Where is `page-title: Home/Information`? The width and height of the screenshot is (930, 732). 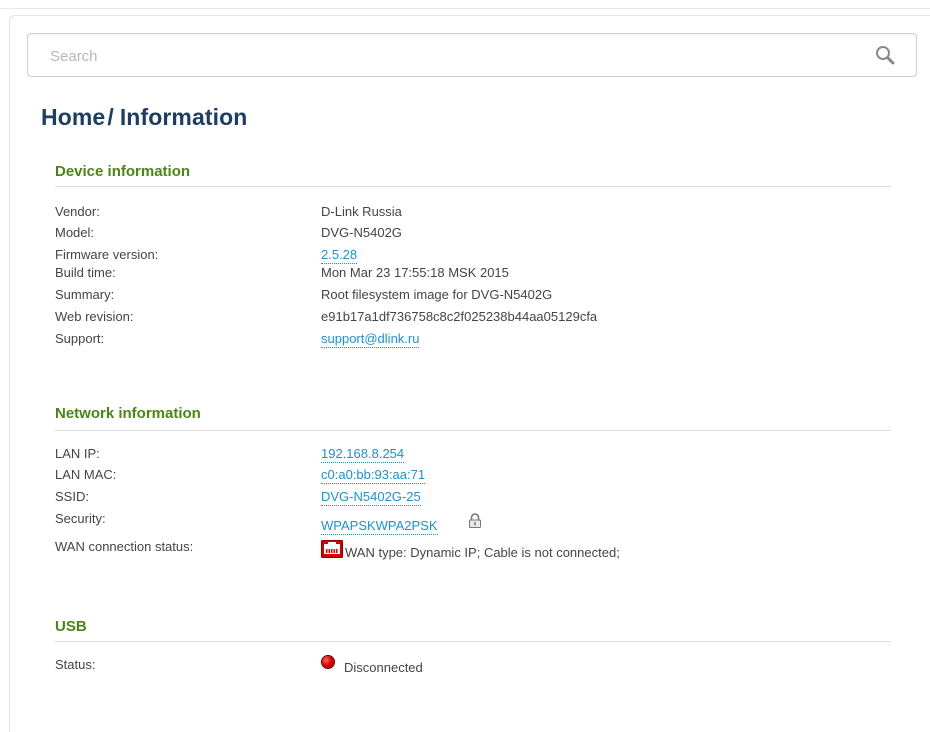
page-title: Home/Information is located at coordinates (144, 117).